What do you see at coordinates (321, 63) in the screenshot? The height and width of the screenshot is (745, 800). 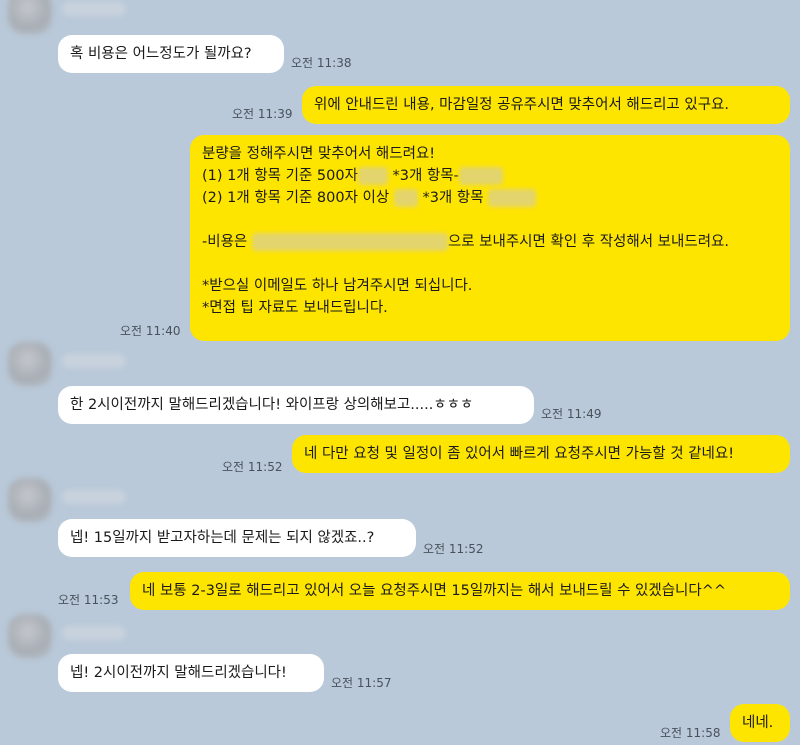 I see `message-time: 오전 11:38` at bounding box center [321, 63].